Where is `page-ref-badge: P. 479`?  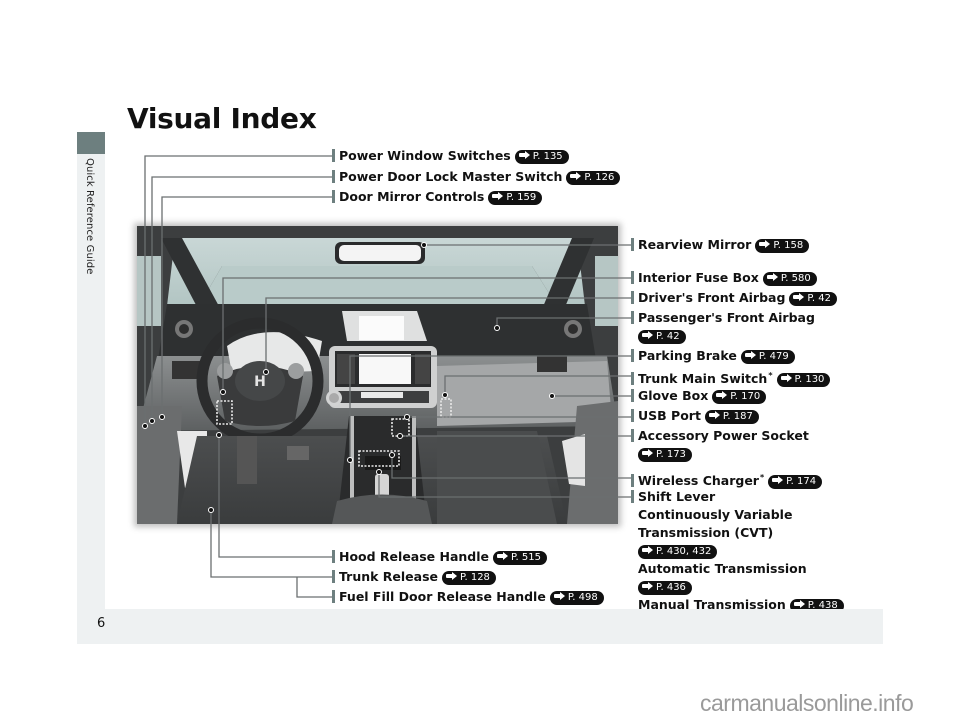 page-ref-badge: P. 479 is located at coordinates (767, 357).